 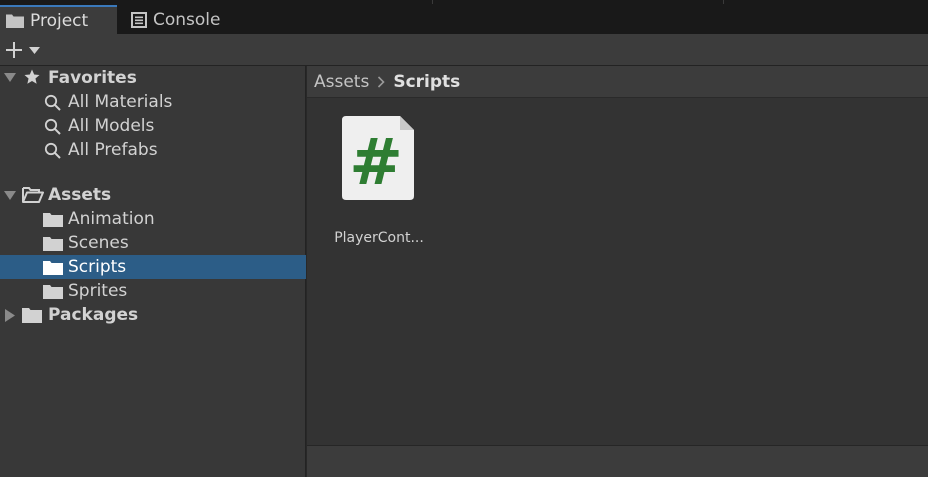 I want to click on tree-item-animation: Animation, so click(x=153, y=219).